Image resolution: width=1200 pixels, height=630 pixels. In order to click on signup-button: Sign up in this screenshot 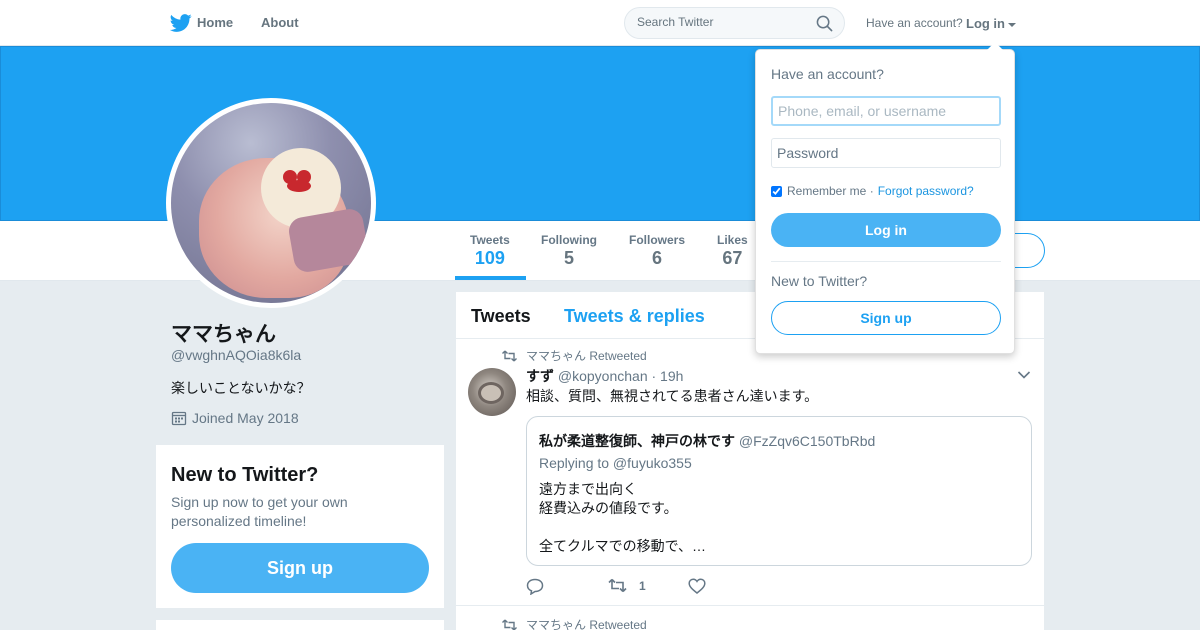, I will do `click(300, 568)`.